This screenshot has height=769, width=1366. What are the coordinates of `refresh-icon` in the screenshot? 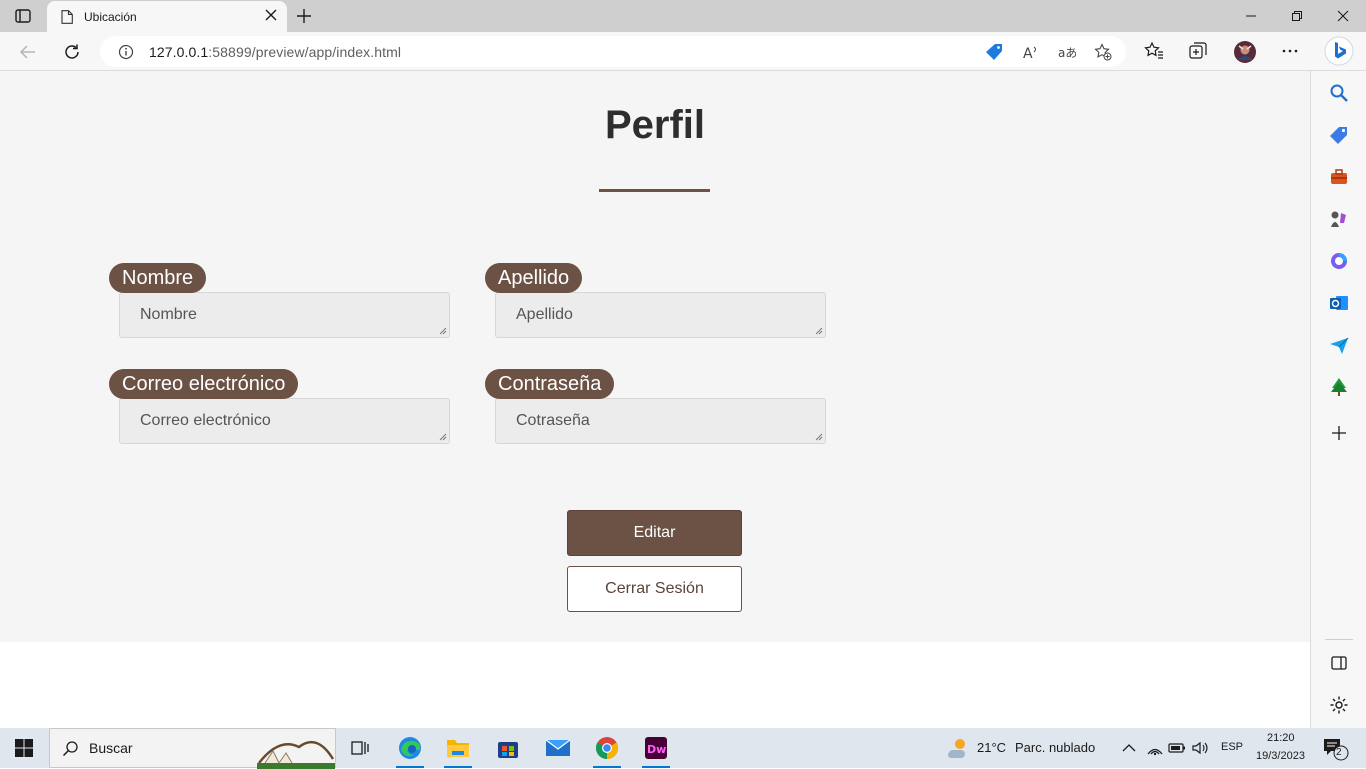 It's located at (72, 51).